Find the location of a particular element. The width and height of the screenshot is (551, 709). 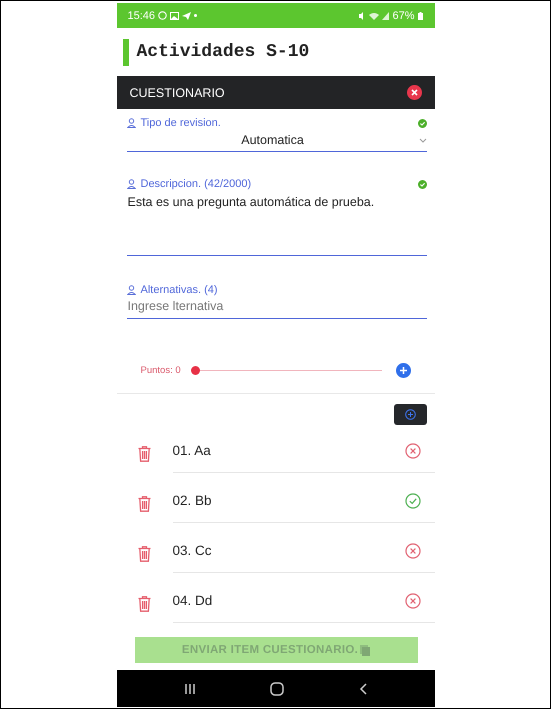

close-icon is located at coordinates (414, 92).